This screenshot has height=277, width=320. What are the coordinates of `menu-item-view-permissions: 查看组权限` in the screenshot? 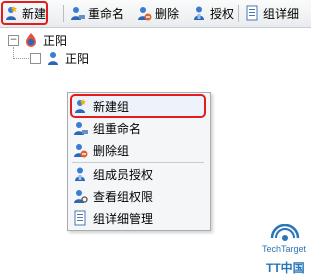 It's located at (138, 196).